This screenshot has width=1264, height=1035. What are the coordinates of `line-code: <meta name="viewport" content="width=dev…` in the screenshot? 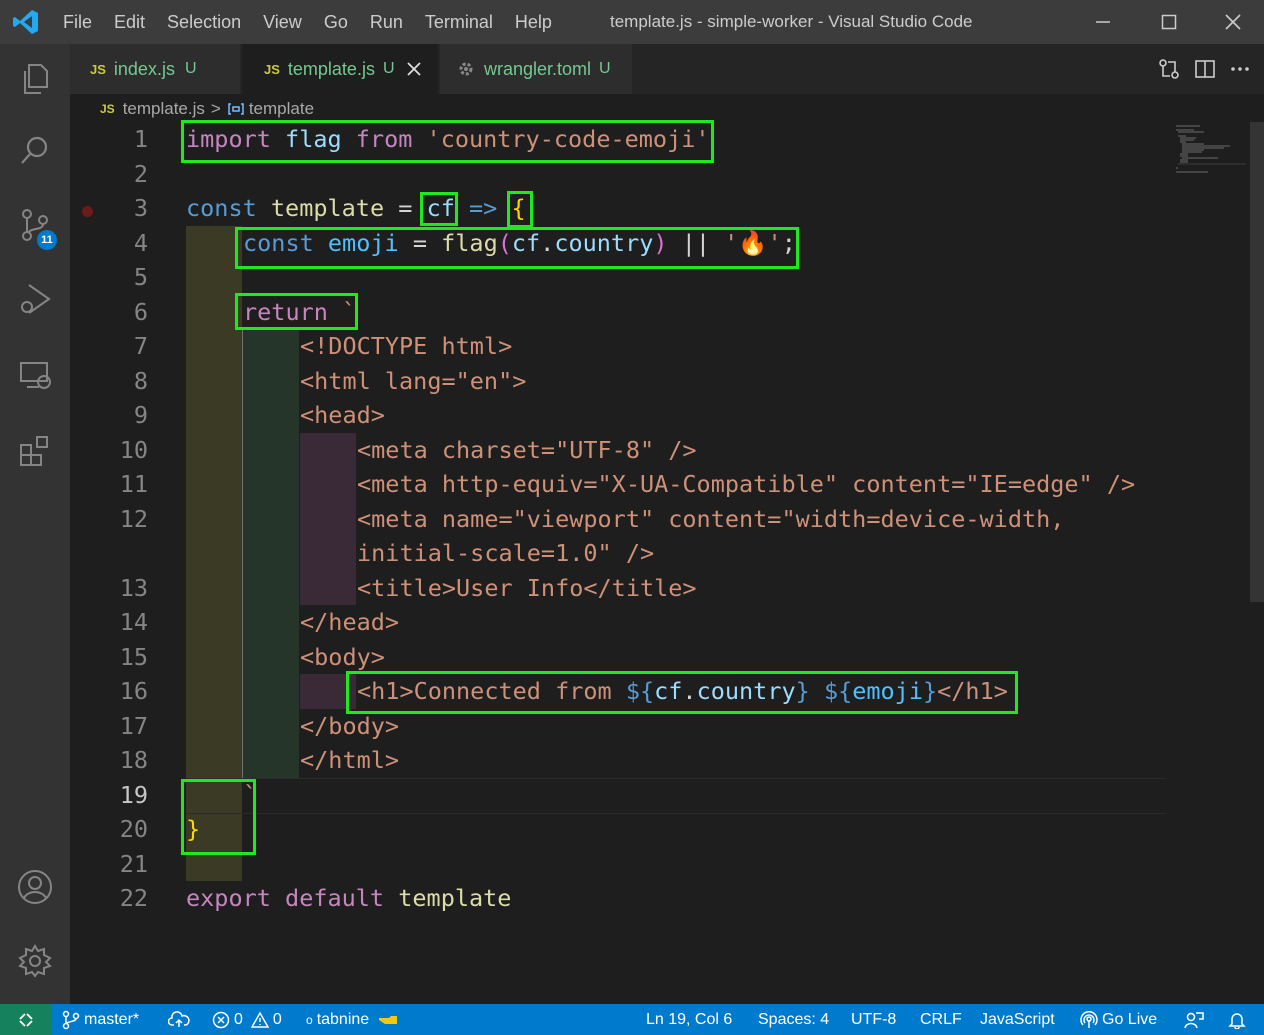 It's located at (711, 518).